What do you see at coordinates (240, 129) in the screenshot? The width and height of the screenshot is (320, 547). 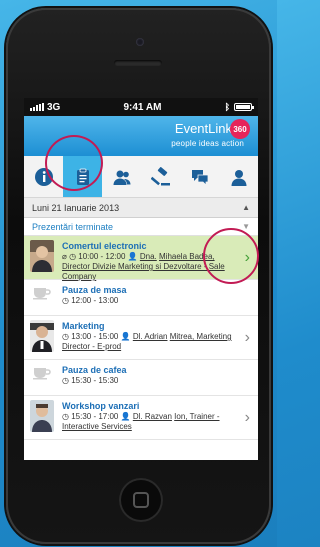 I see `brand-badge: 360` at bounding box center [240, 129].